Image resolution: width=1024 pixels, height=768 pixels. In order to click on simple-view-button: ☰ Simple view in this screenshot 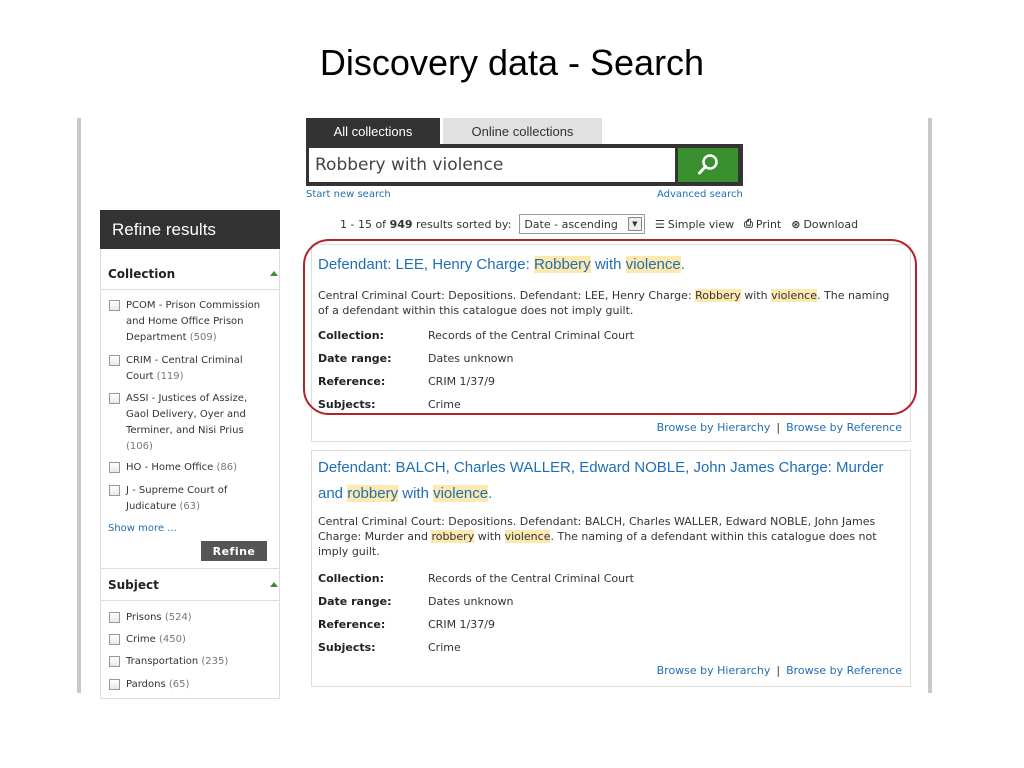, I will do `click(694, 224)`.